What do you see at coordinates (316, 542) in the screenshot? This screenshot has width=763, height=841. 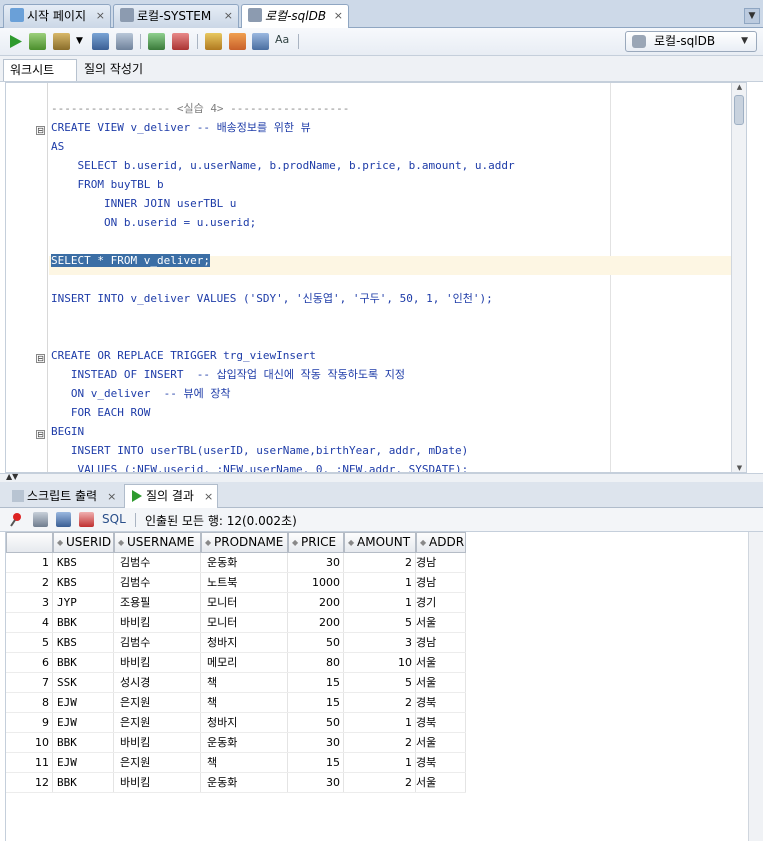 I see `column-header-price: ◆ PRICE` at bounding box center [316, 542].